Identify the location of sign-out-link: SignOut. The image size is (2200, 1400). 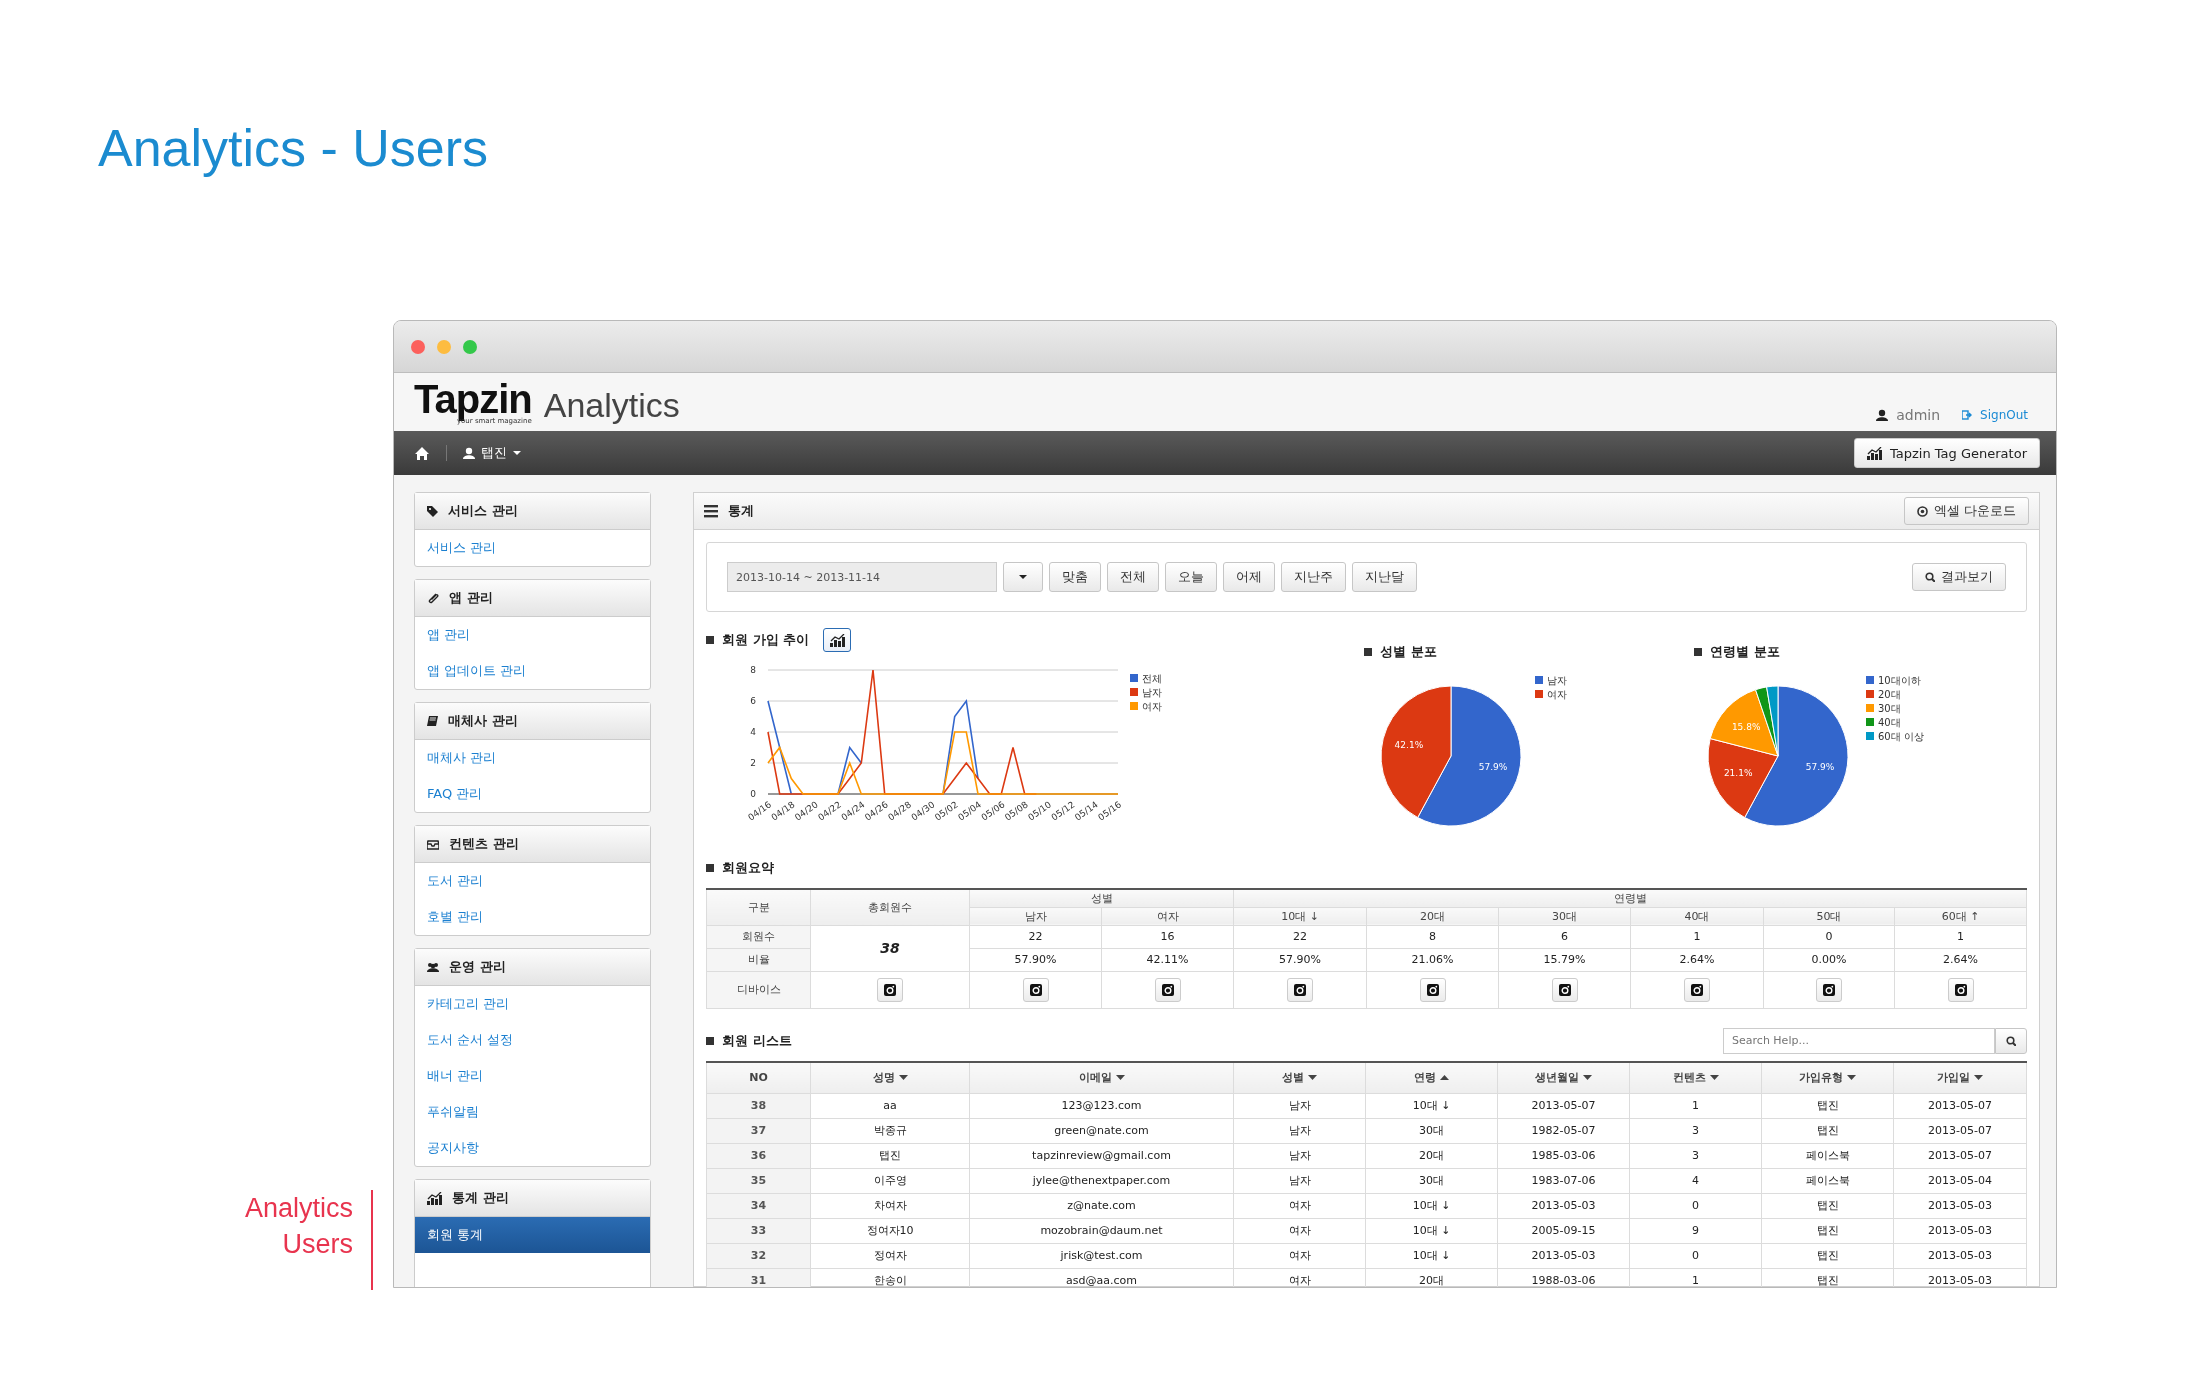
(2004, 415).